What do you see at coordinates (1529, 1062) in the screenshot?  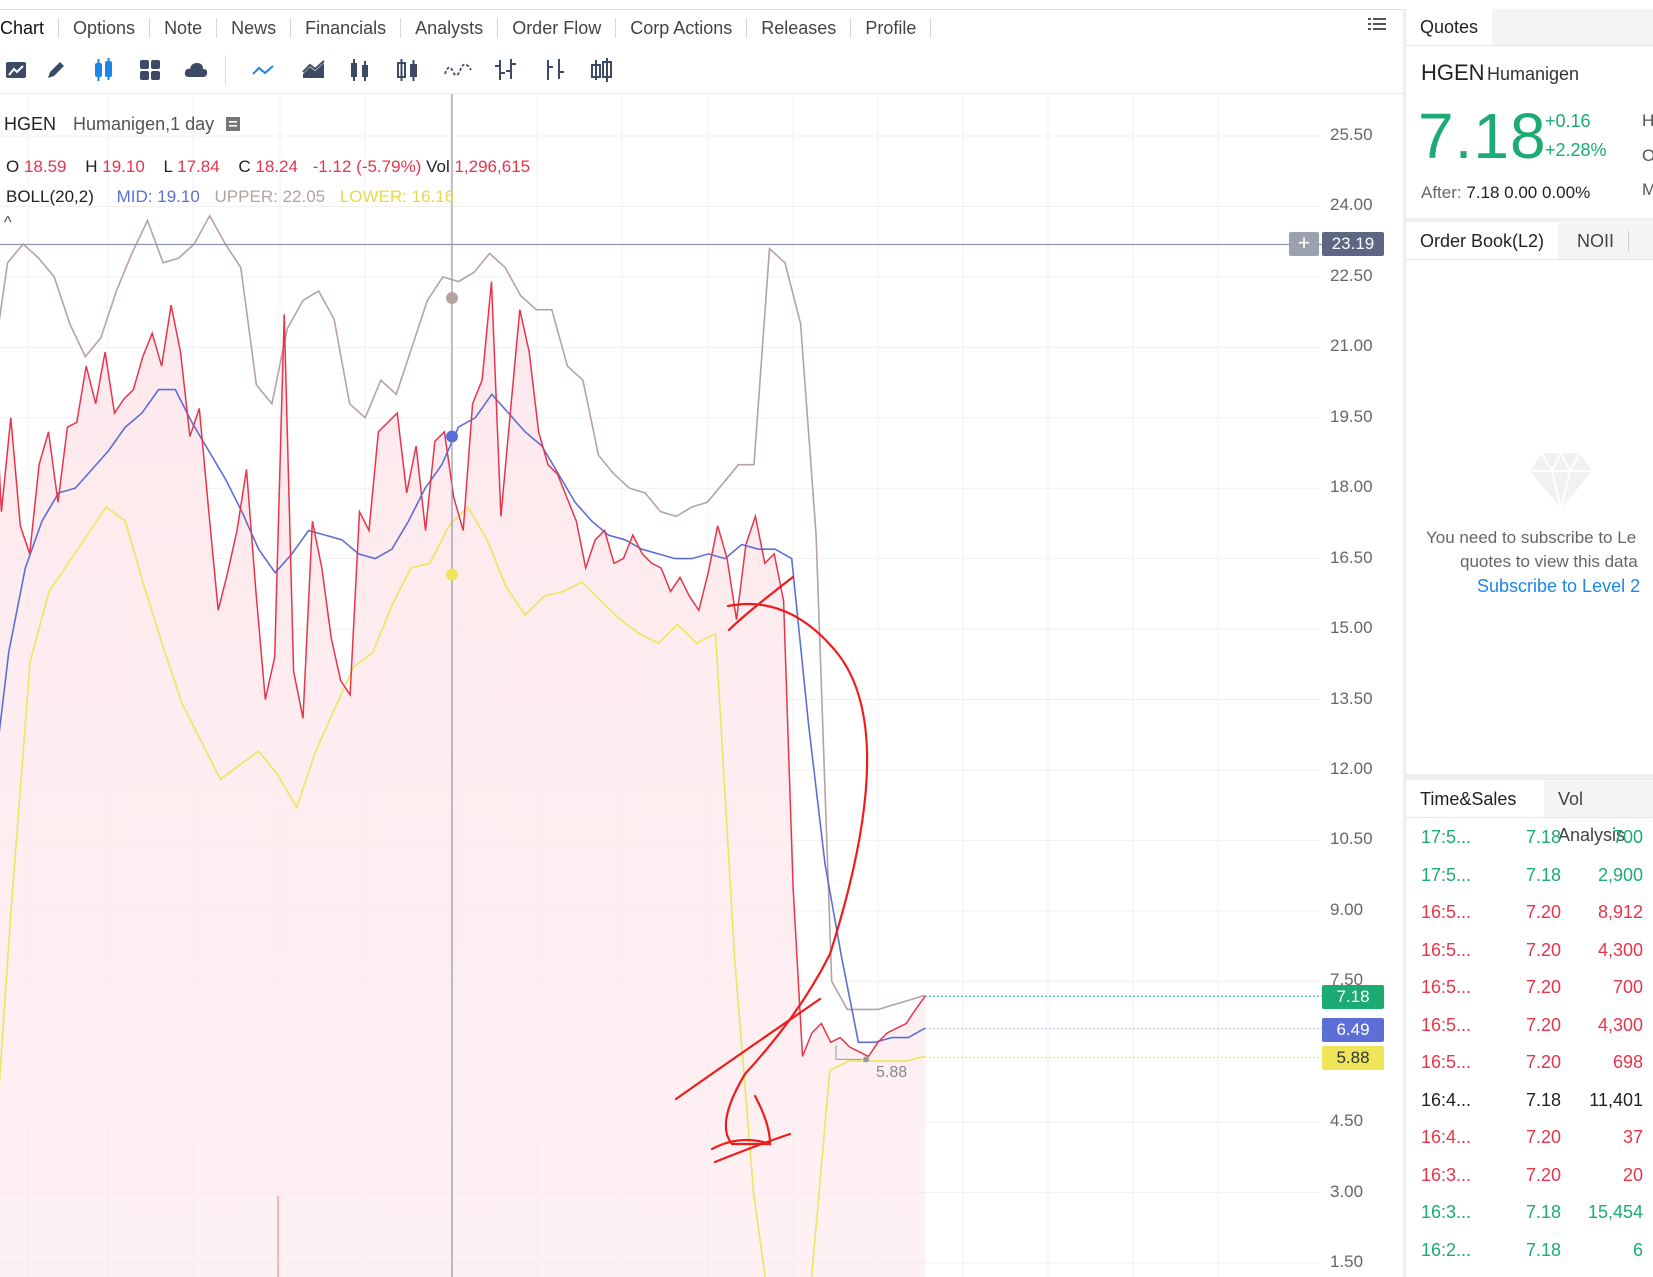 I see `time-sales-row: 16:5... 7.20 698` at bounding box center [1529, 1062].